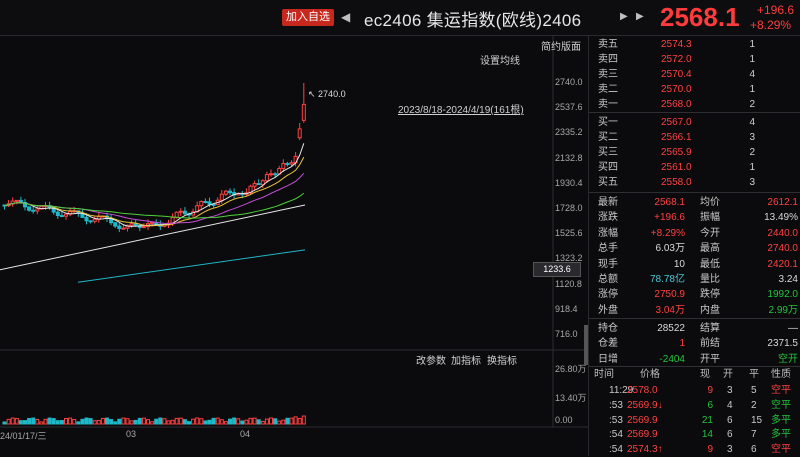  What do you see at coordinates (676, 44) in the screenshot?
I see `ask-price: 2574.3` at bounding box center [676, 44].